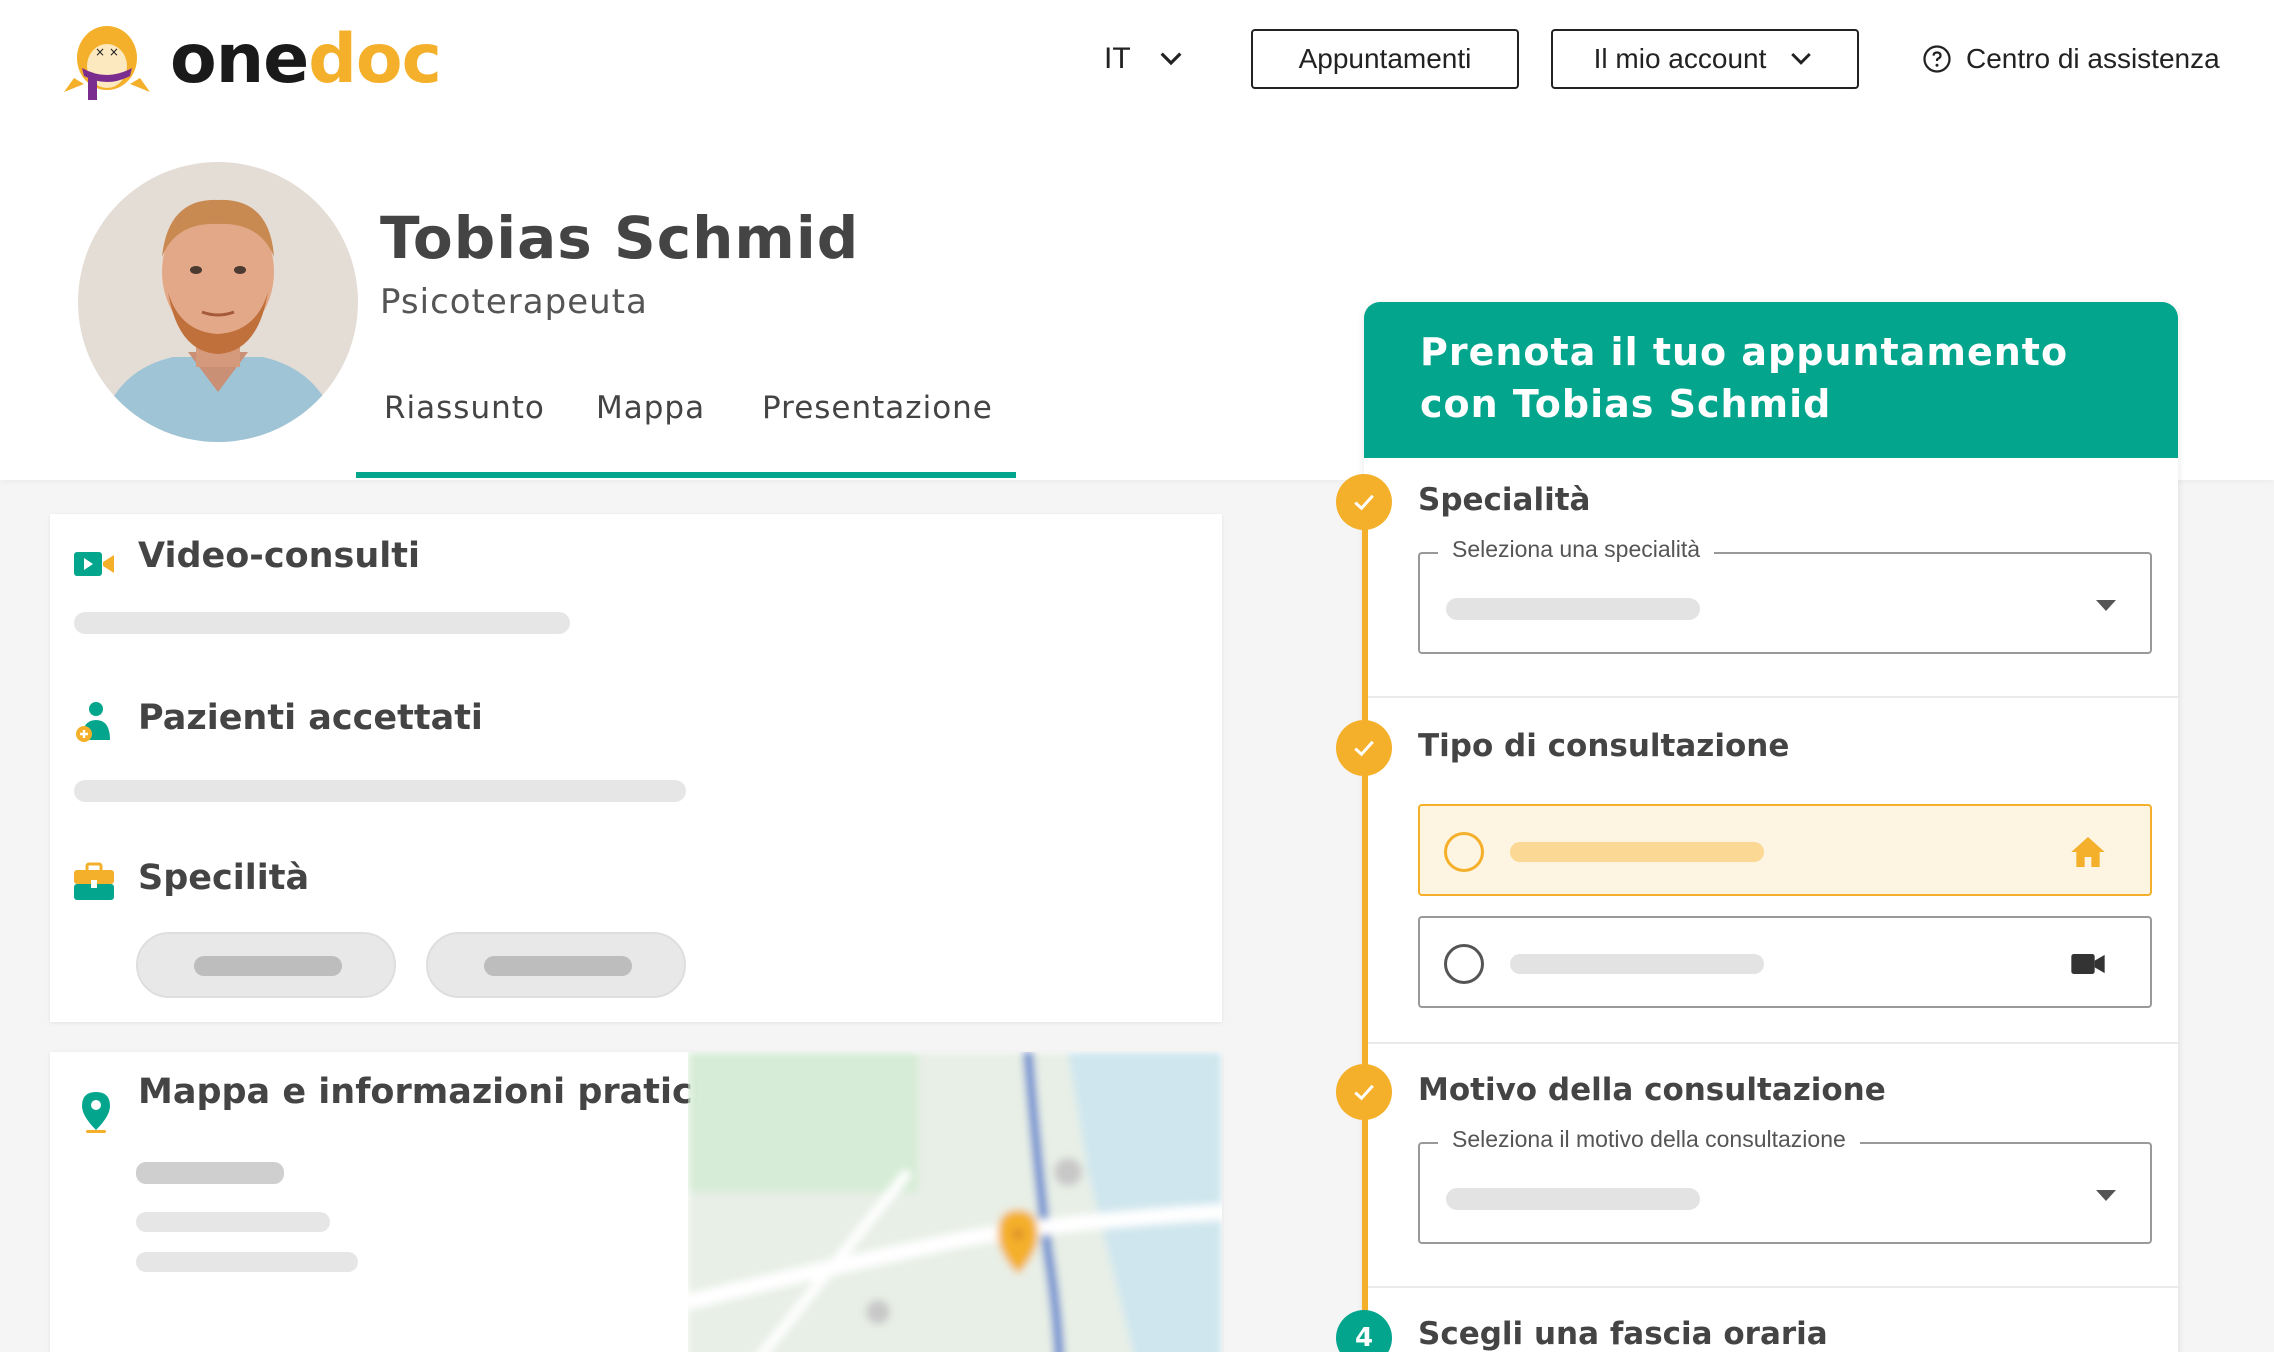  I want to click on specialty-select: Seleziona una specialità, so click(1785, 595).